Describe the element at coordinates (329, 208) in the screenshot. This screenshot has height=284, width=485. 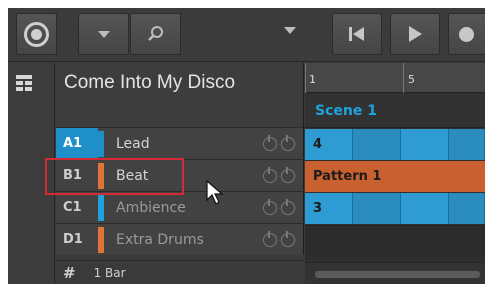
I see `clip-cell: 3` at that location.